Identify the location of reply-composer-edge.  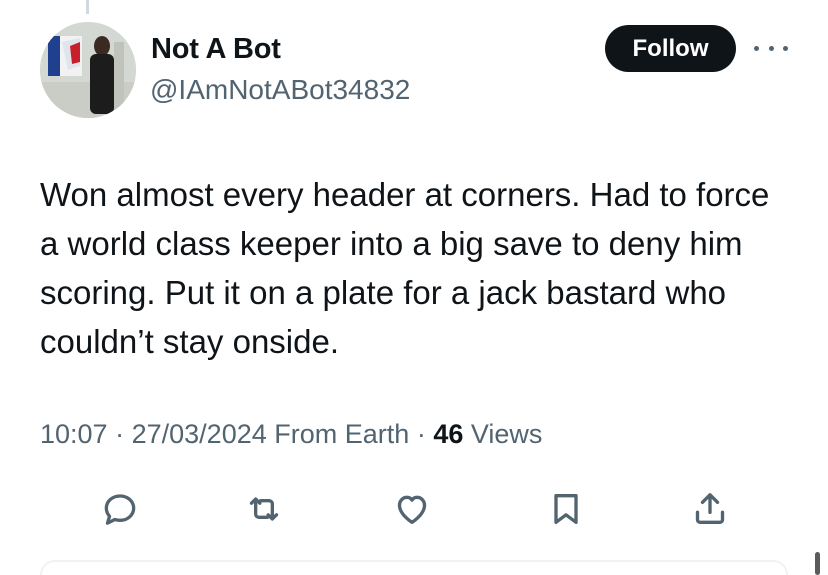
(414, 567).